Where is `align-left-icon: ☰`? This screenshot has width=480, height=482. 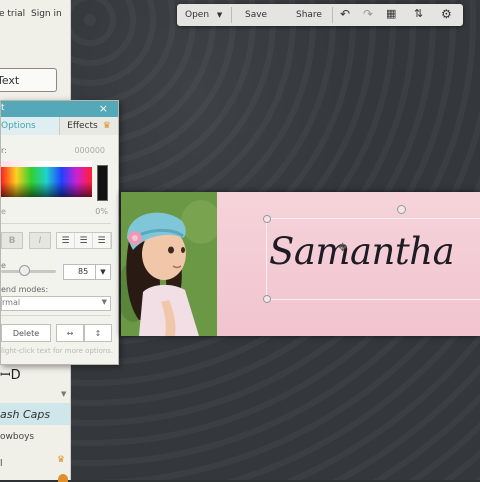 align-left-icon: ☰ is located at coordinates (66, 240).